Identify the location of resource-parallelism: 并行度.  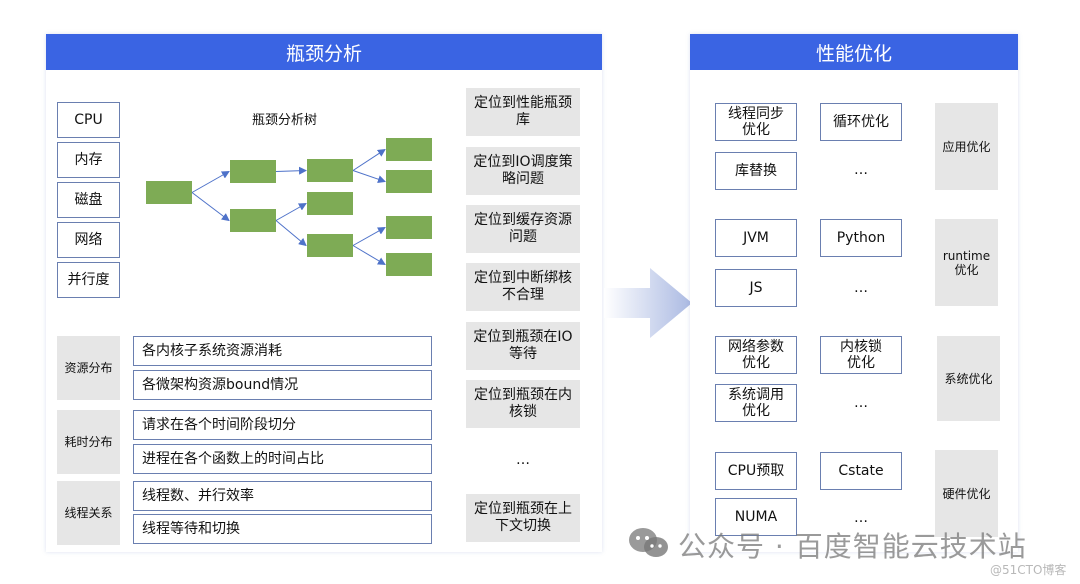
(88, 280).